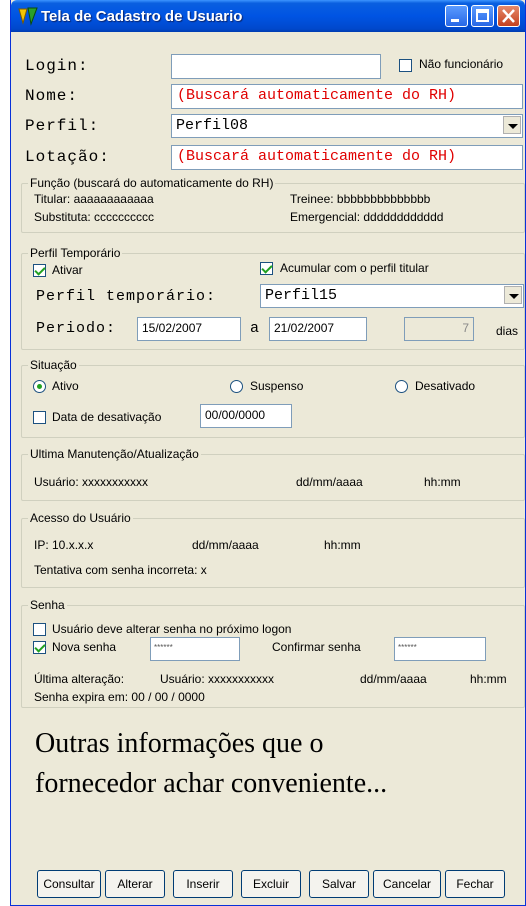 This screenshot has width=526, height=906. What do you see at coordinates (142, 16) in the screenshot?
I see `window-title: Tela de Cadastro de Usuario` at bounding box center [142, 16].